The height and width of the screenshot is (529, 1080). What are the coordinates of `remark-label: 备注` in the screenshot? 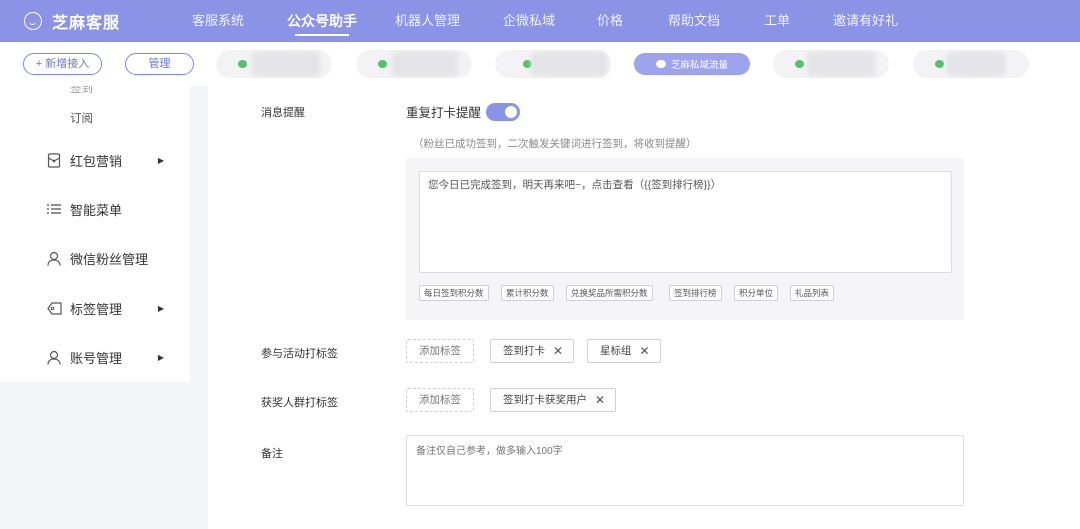 It's located at (272, 454).